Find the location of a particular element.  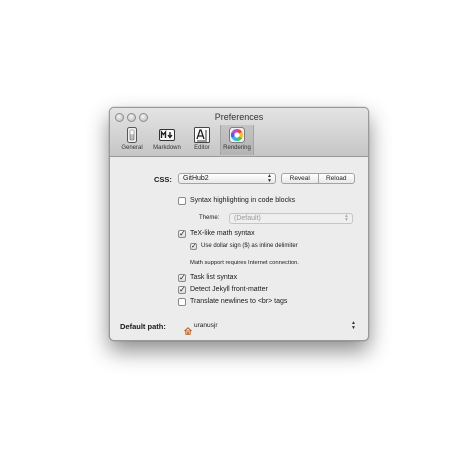

reveal-button: Reveal is located at coordinates (300, 178).